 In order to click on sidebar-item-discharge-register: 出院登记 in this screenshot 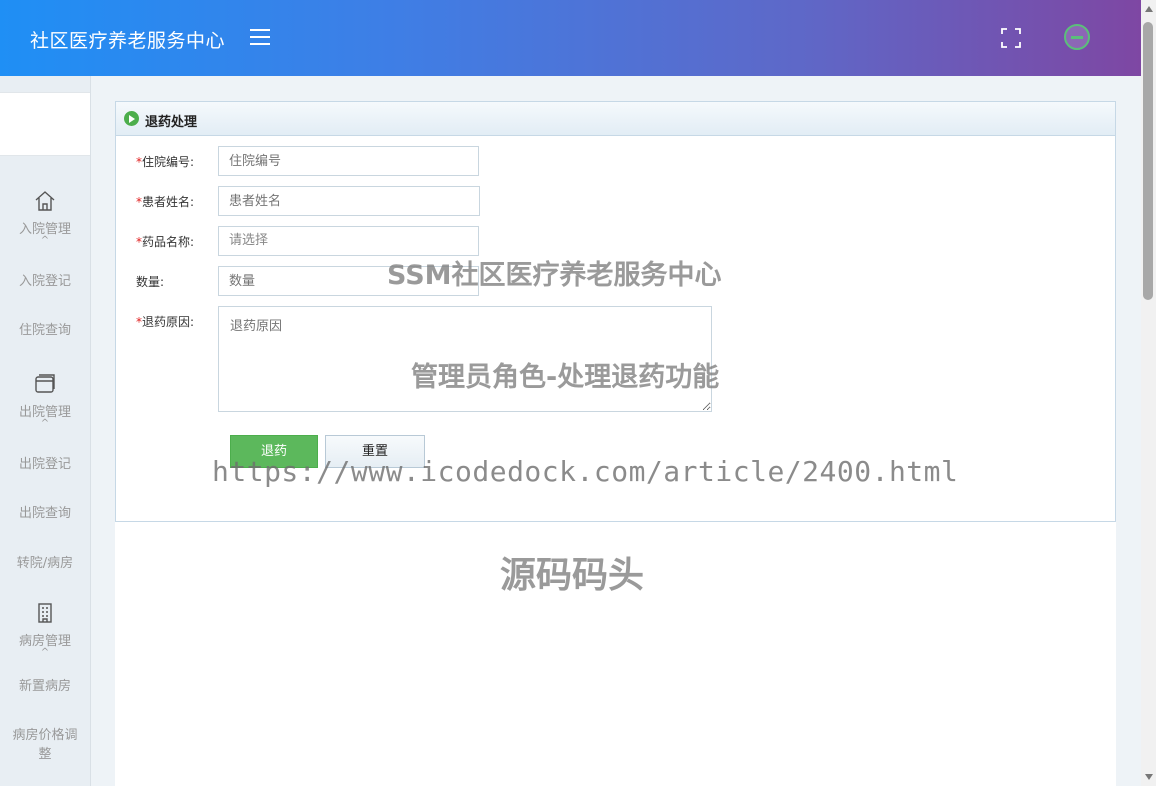, I will do `click(45, 464)`.